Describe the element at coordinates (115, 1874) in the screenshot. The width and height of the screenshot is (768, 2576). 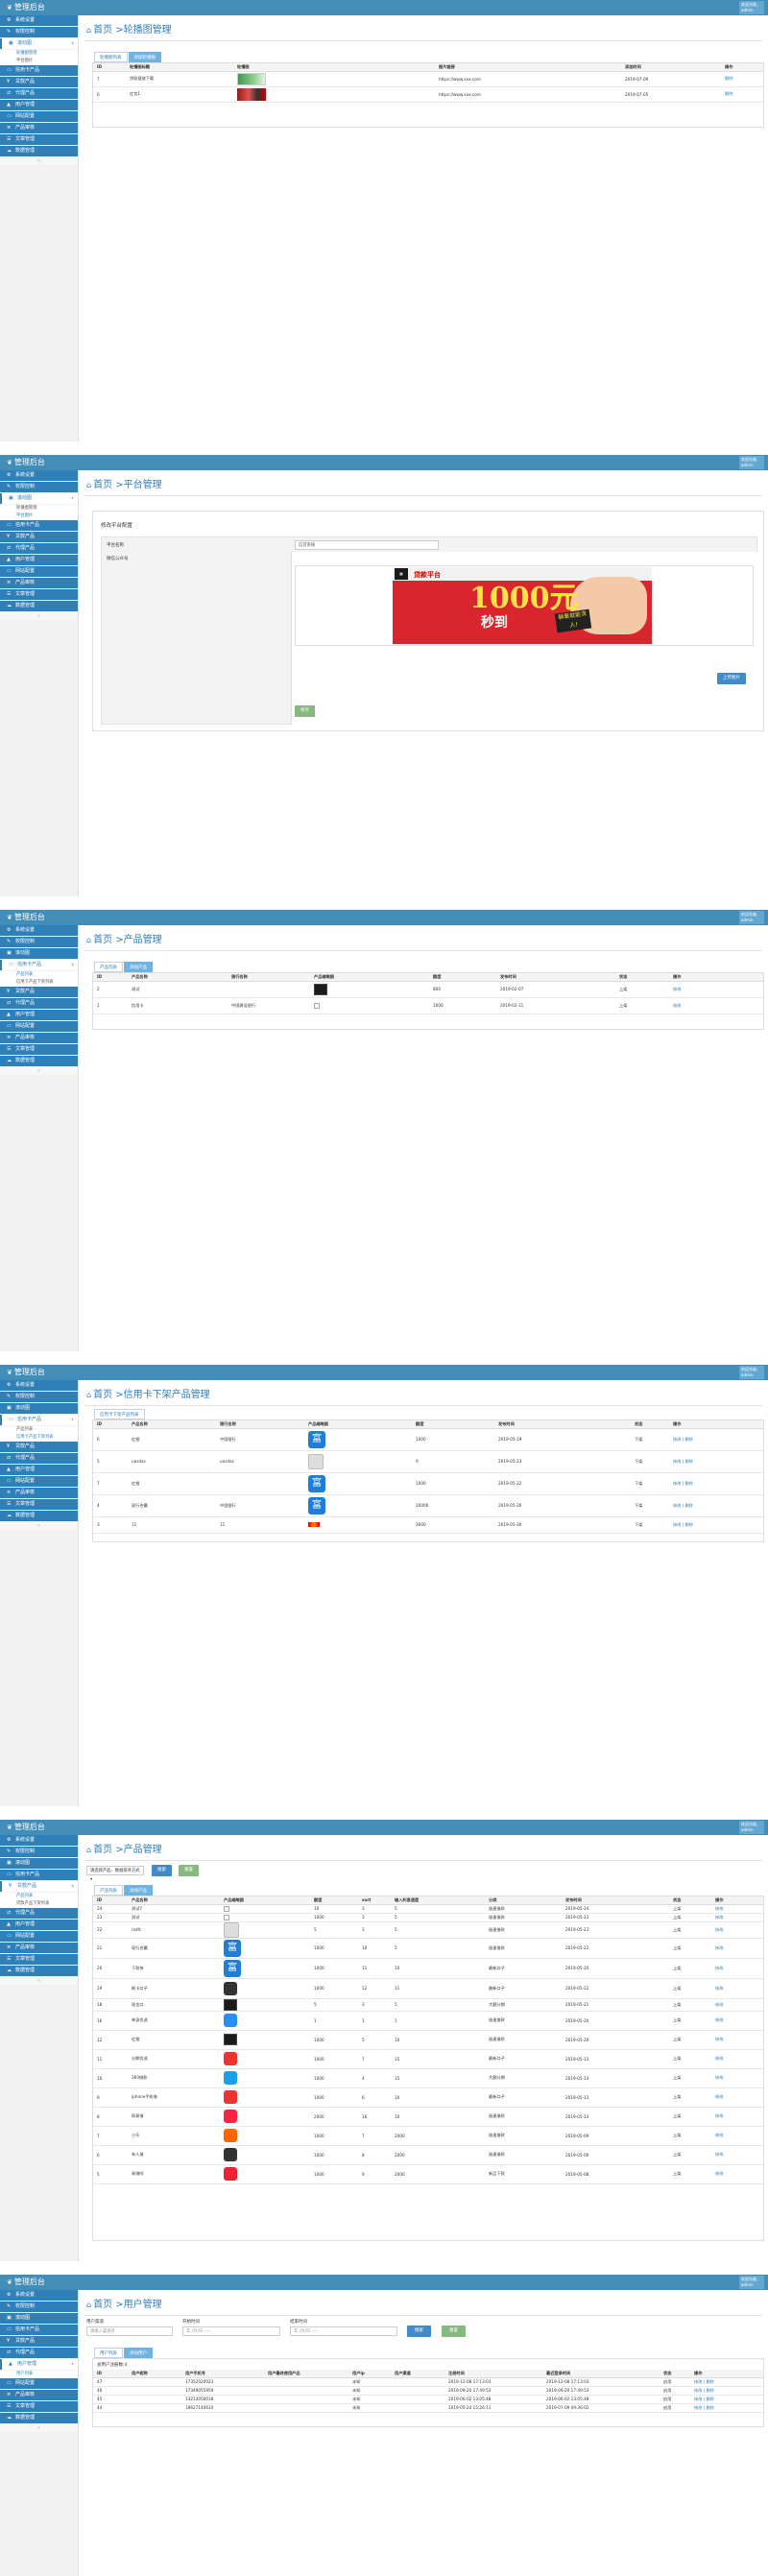
I see `sort-select: 请选择产品、数据排序方式 ▾` at that location.